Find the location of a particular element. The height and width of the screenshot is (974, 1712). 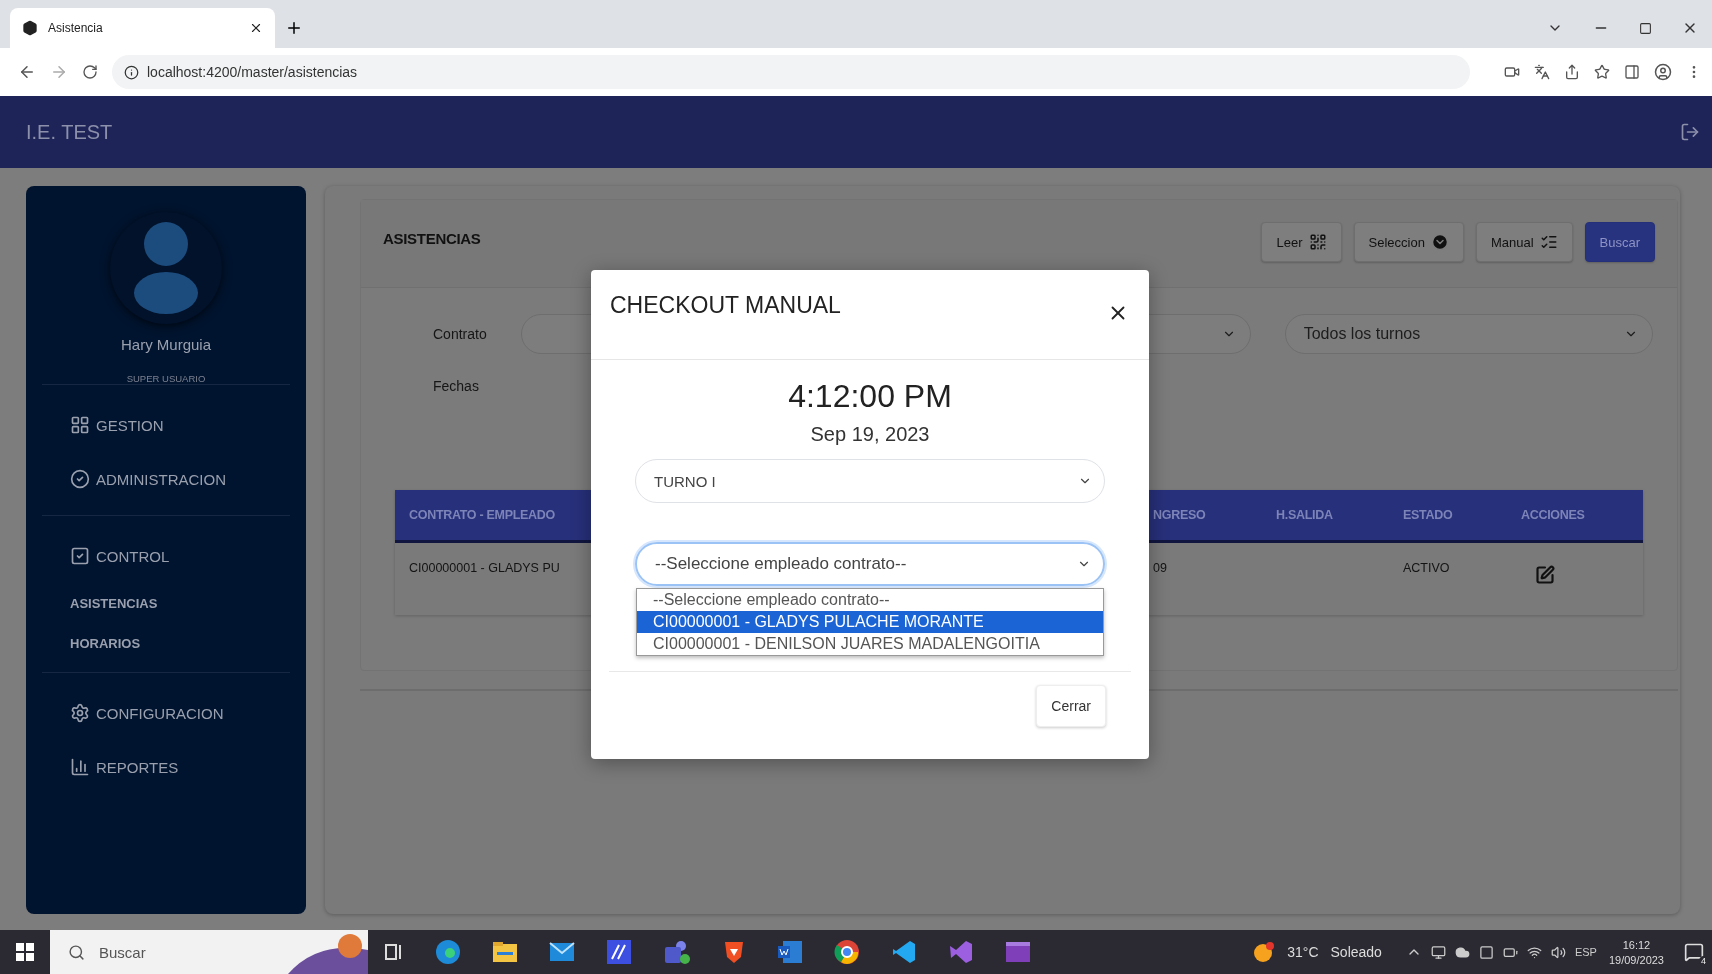

panel-title: ASISTENCIAS is located at coordinates (432, 238).